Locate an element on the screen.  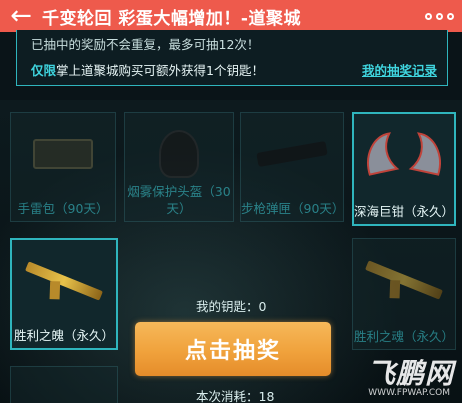
prize-card-magazine: 步枪弹匣（90天） is located at coordinates (292, 167).